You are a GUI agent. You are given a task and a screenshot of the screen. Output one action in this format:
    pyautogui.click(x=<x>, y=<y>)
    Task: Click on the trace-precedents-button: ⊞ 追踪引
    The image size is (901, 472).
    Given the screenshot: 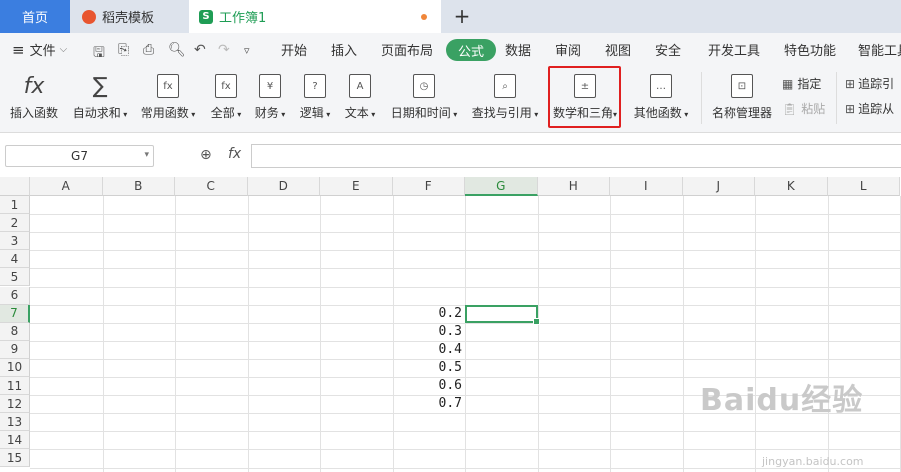 What is the action you would take?
    pyautogui.click(x=869, y=83)
    